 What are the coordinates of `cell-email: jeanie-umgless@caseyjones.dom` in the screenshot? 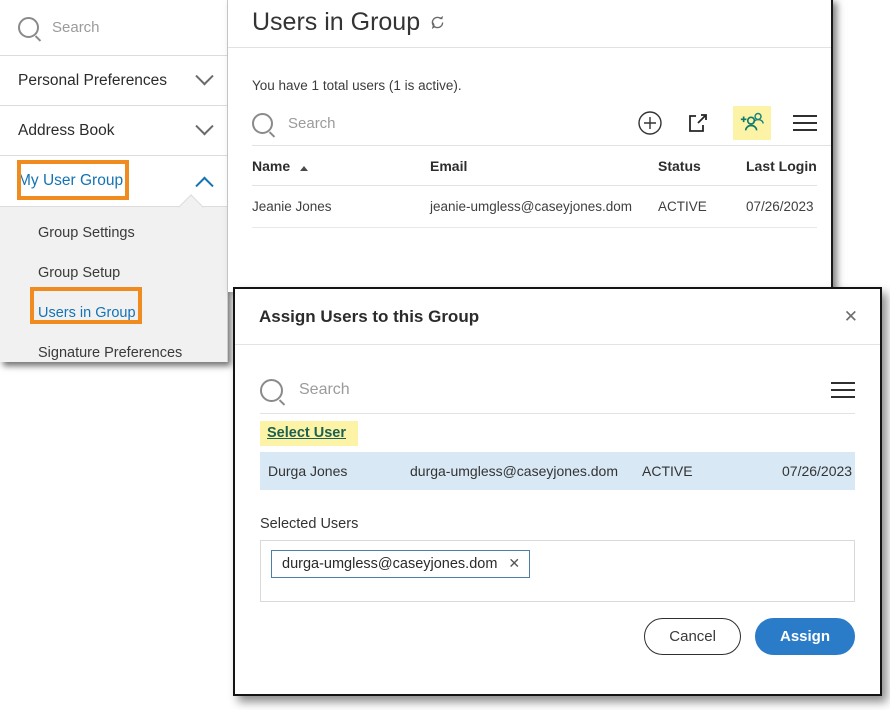 It's located at (544, 206).